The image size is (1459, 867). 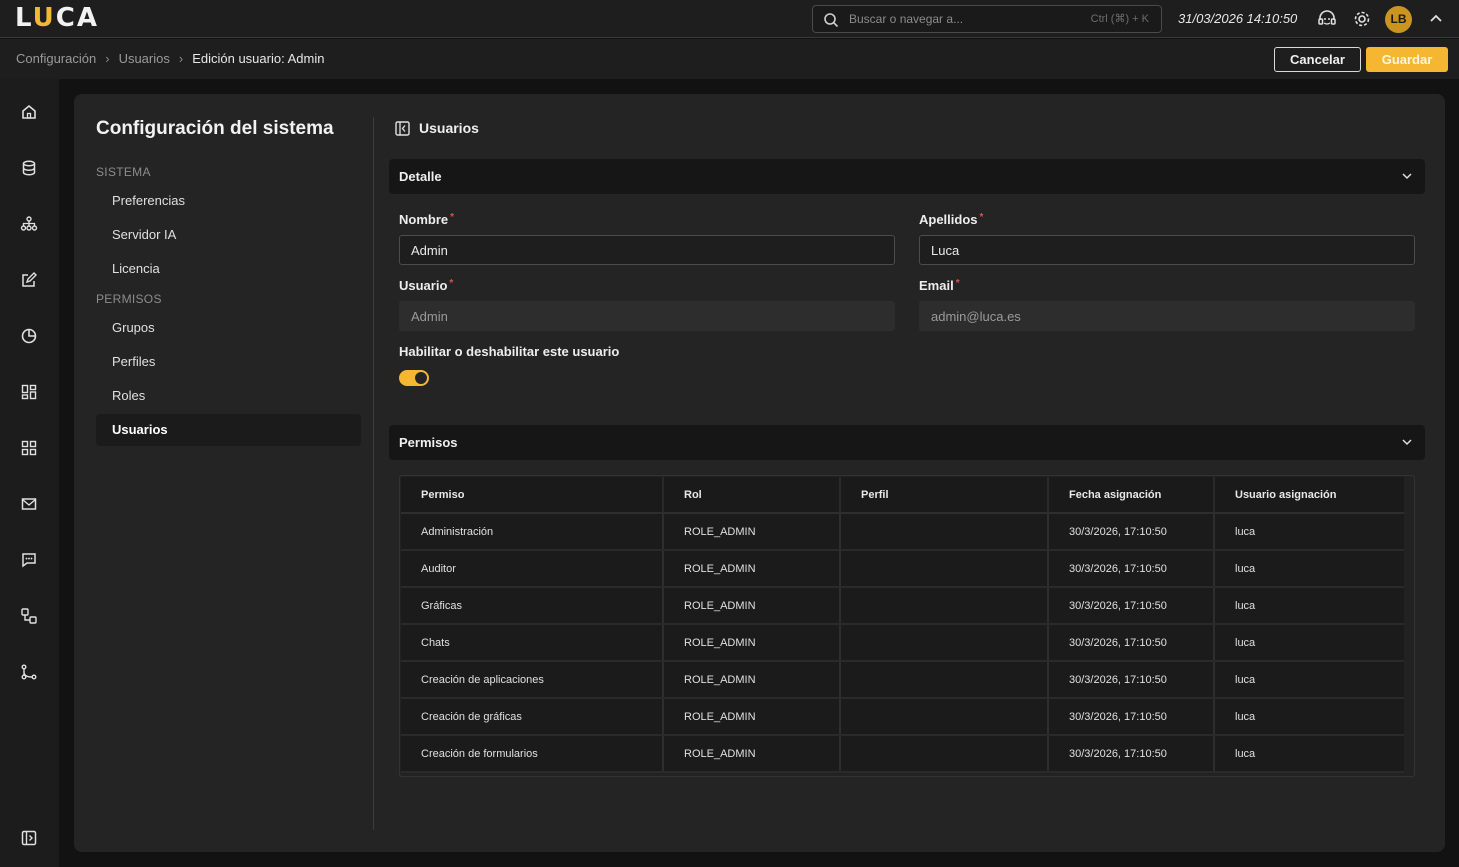 I want to click on nav-item-licencia: Licencia, so click(x=228, y=269).